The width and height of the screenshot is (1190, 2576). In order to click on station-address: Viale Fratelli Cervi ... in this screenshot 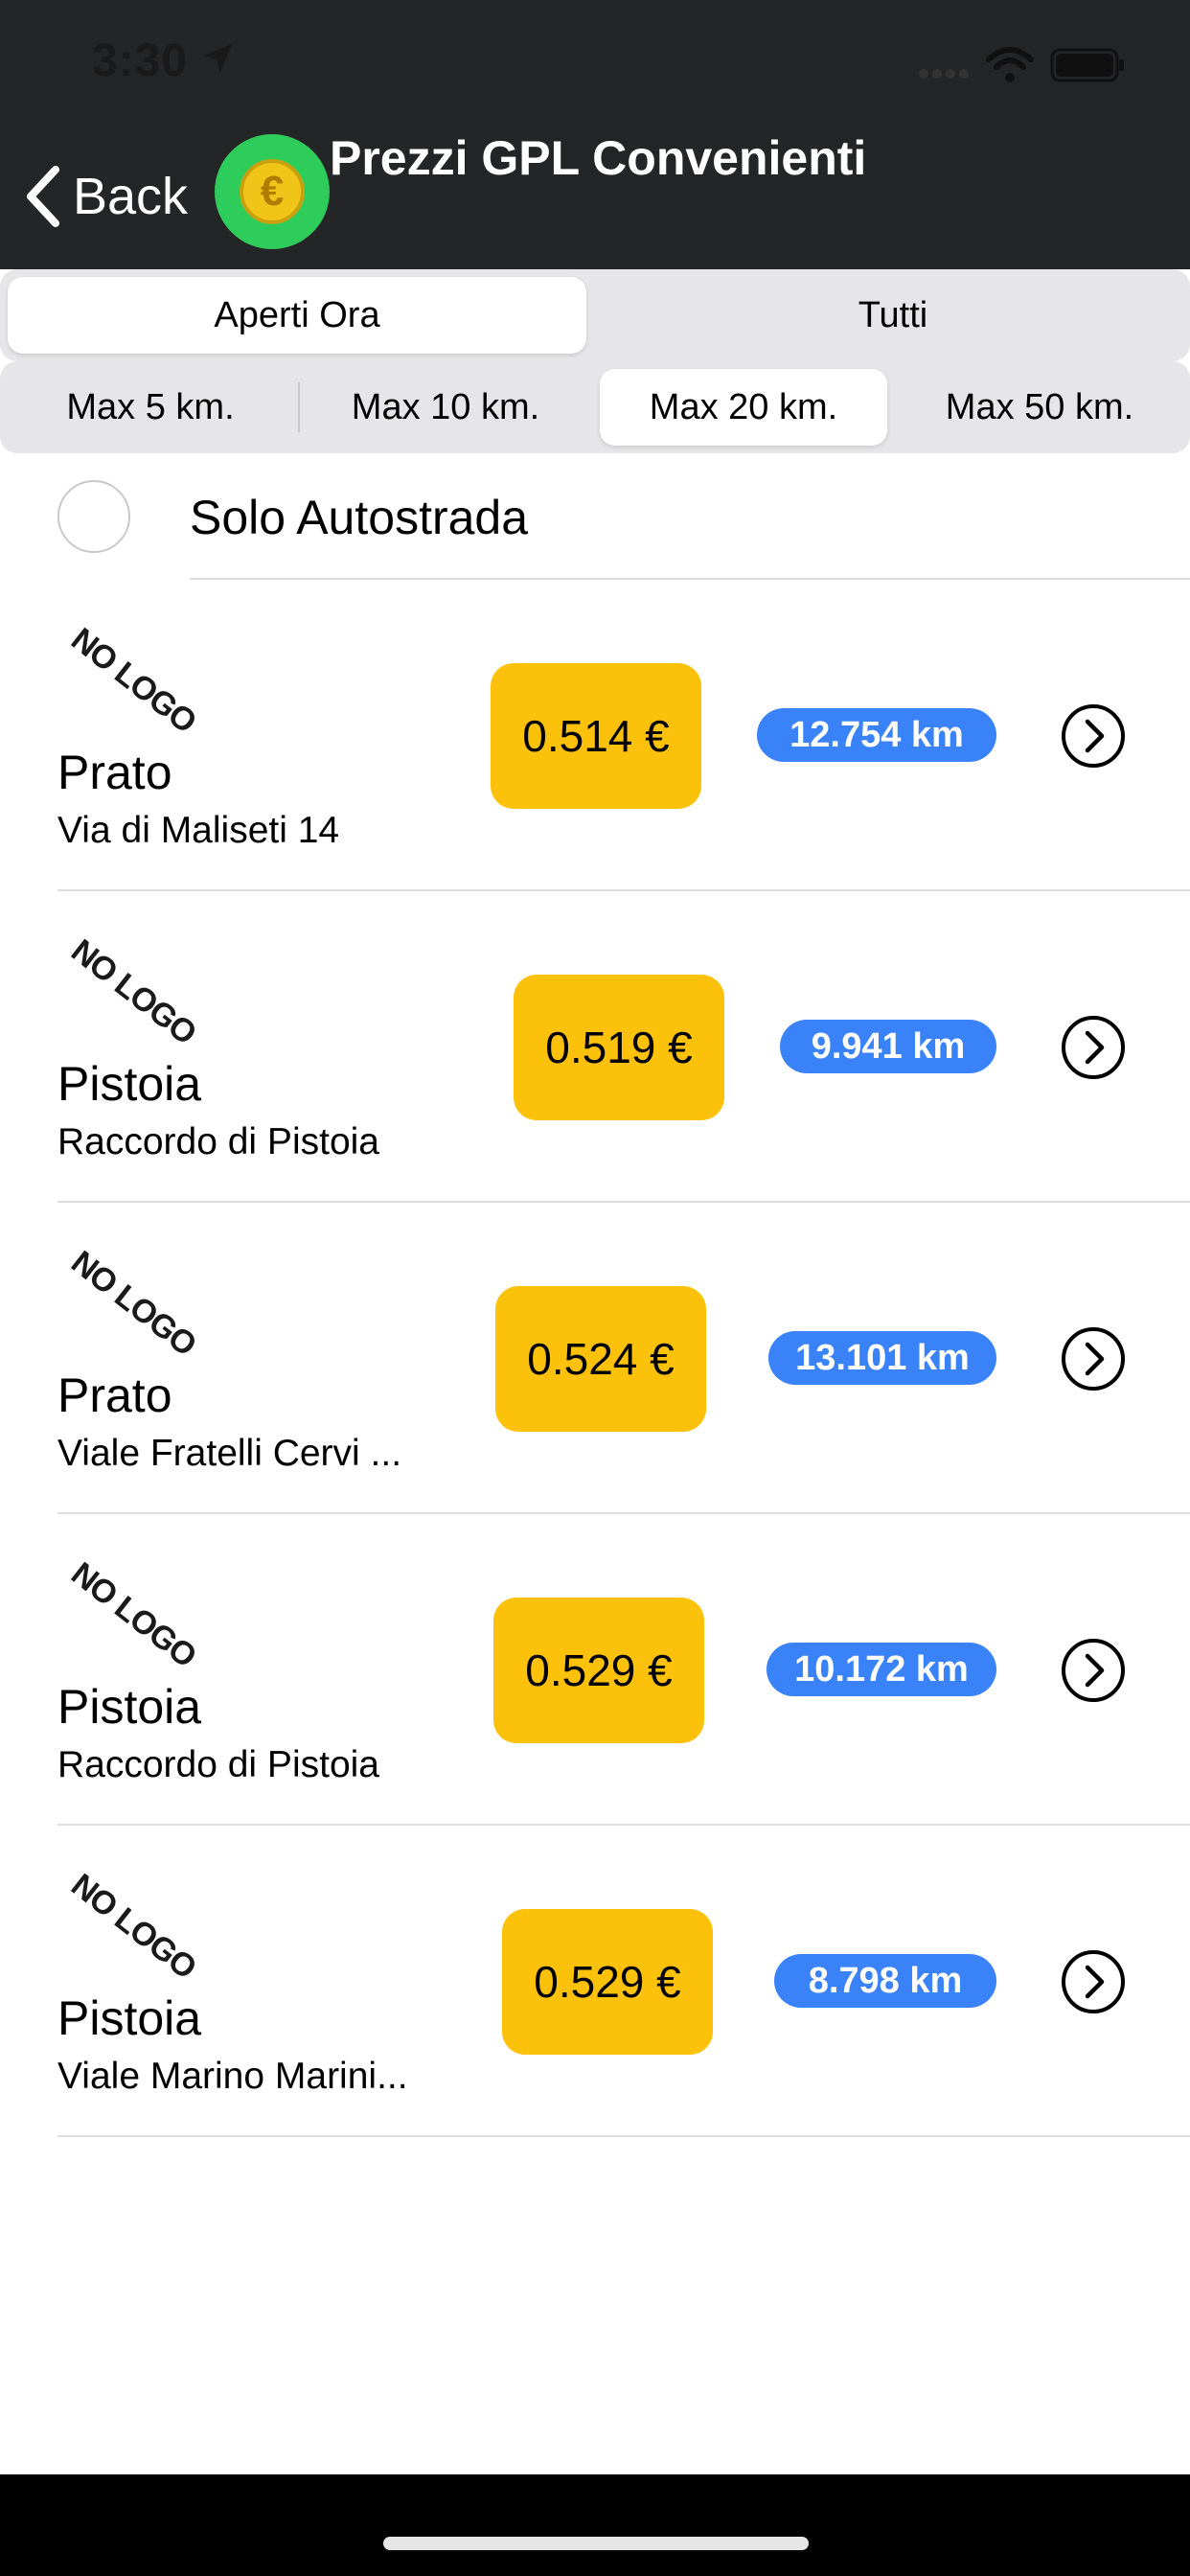, I will do `click(230, 1453)`.